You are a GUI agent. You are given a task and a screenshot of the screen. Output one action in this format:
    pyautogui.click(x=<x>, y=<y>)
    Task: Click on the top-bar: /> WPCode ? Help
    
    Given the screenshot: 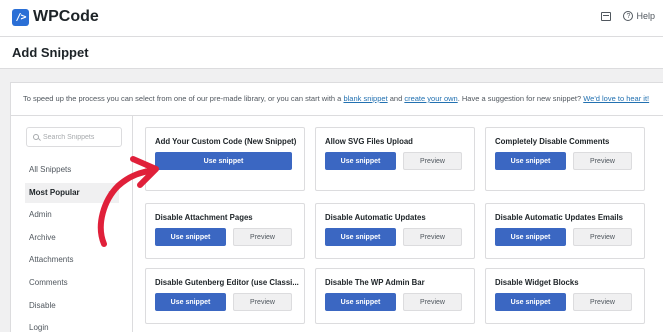 What is the action you would take?
    pyautogui.click(x=331, y=18)
    